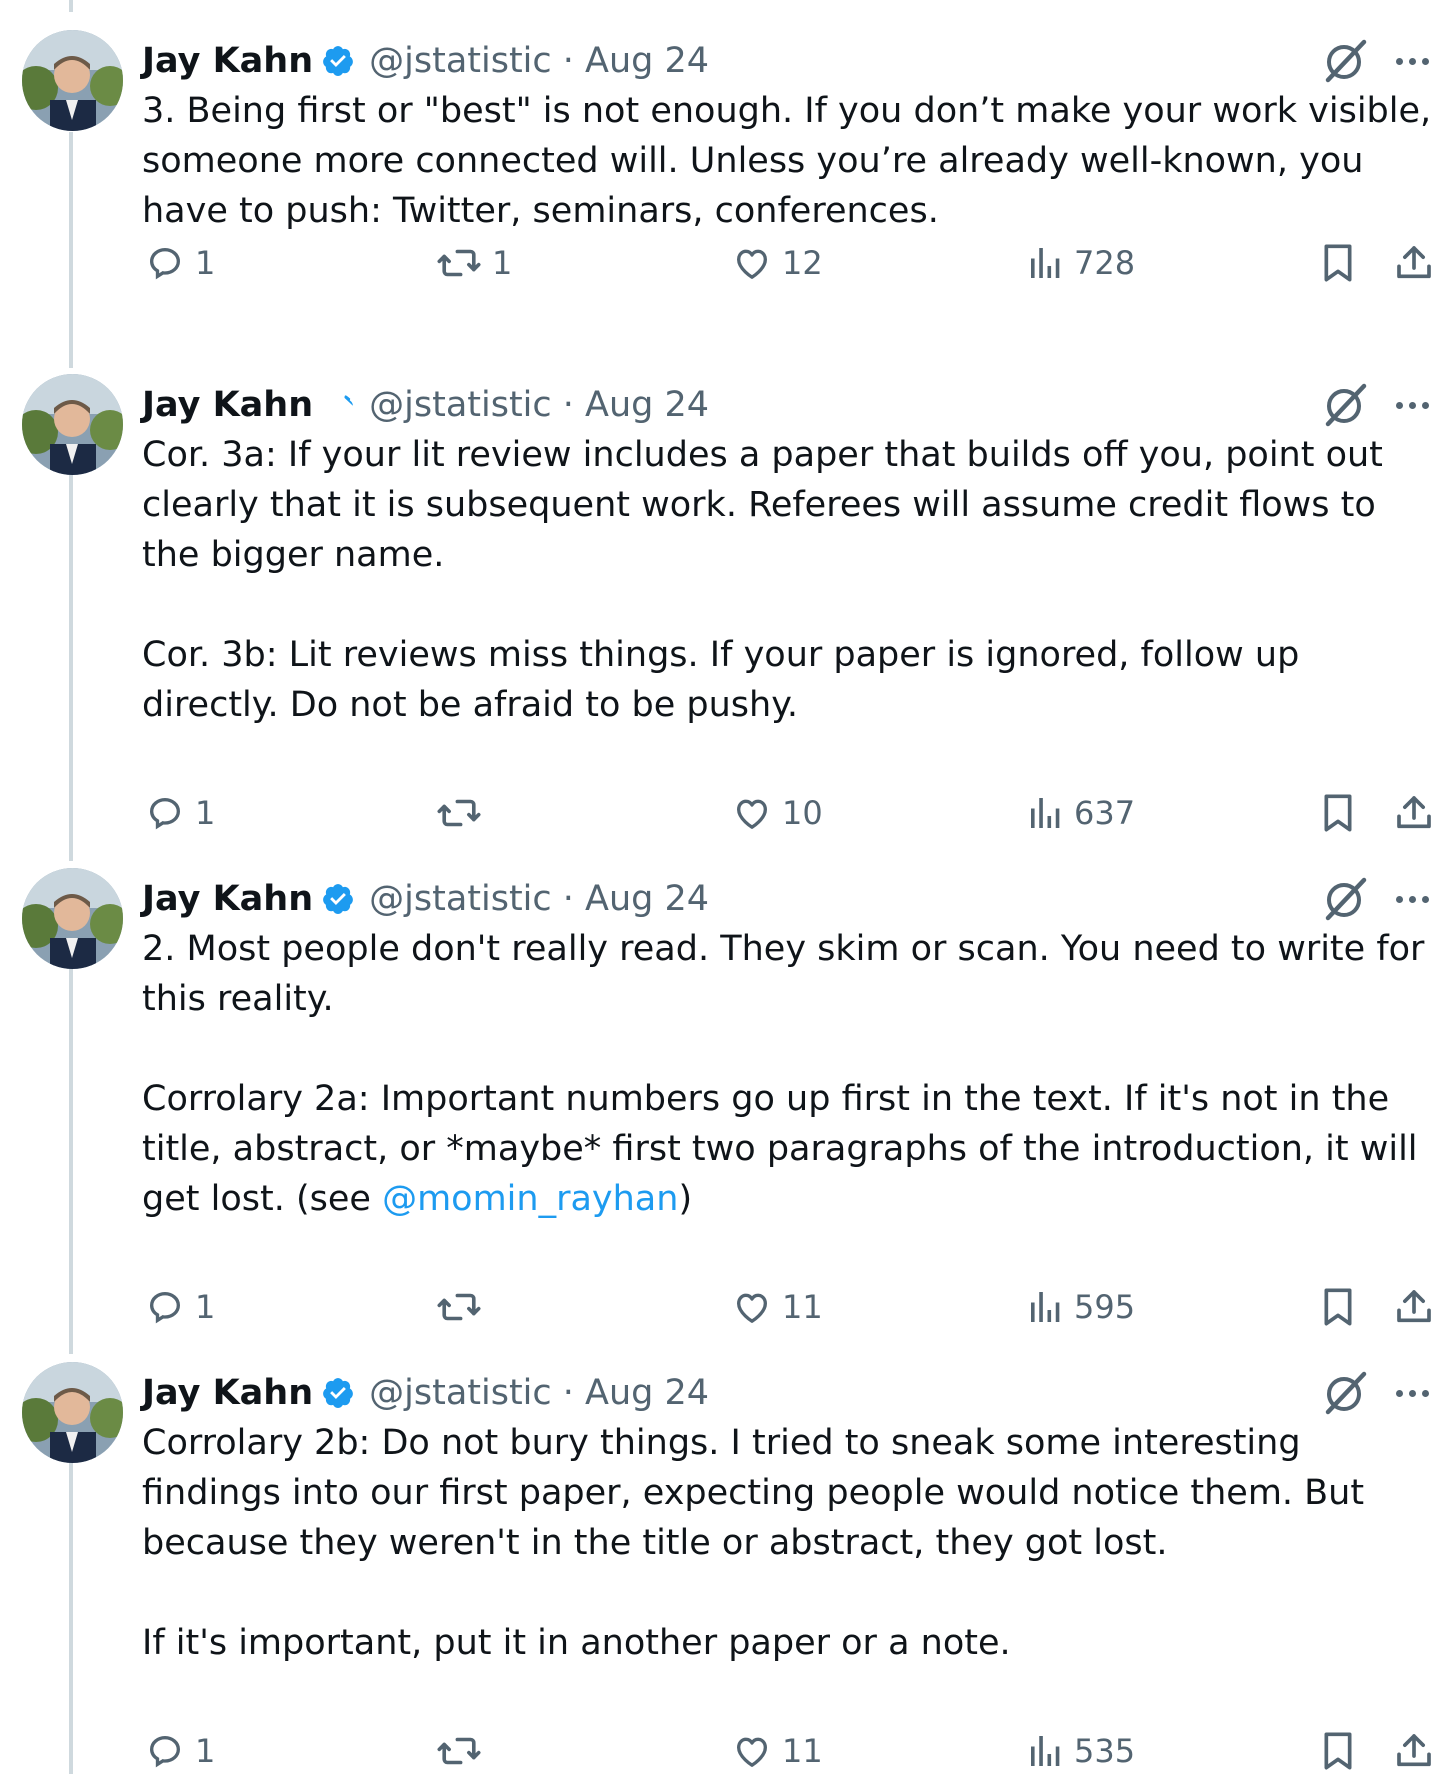  I want to click on mention-link: @momin_rayhan, so click(530, 1199).